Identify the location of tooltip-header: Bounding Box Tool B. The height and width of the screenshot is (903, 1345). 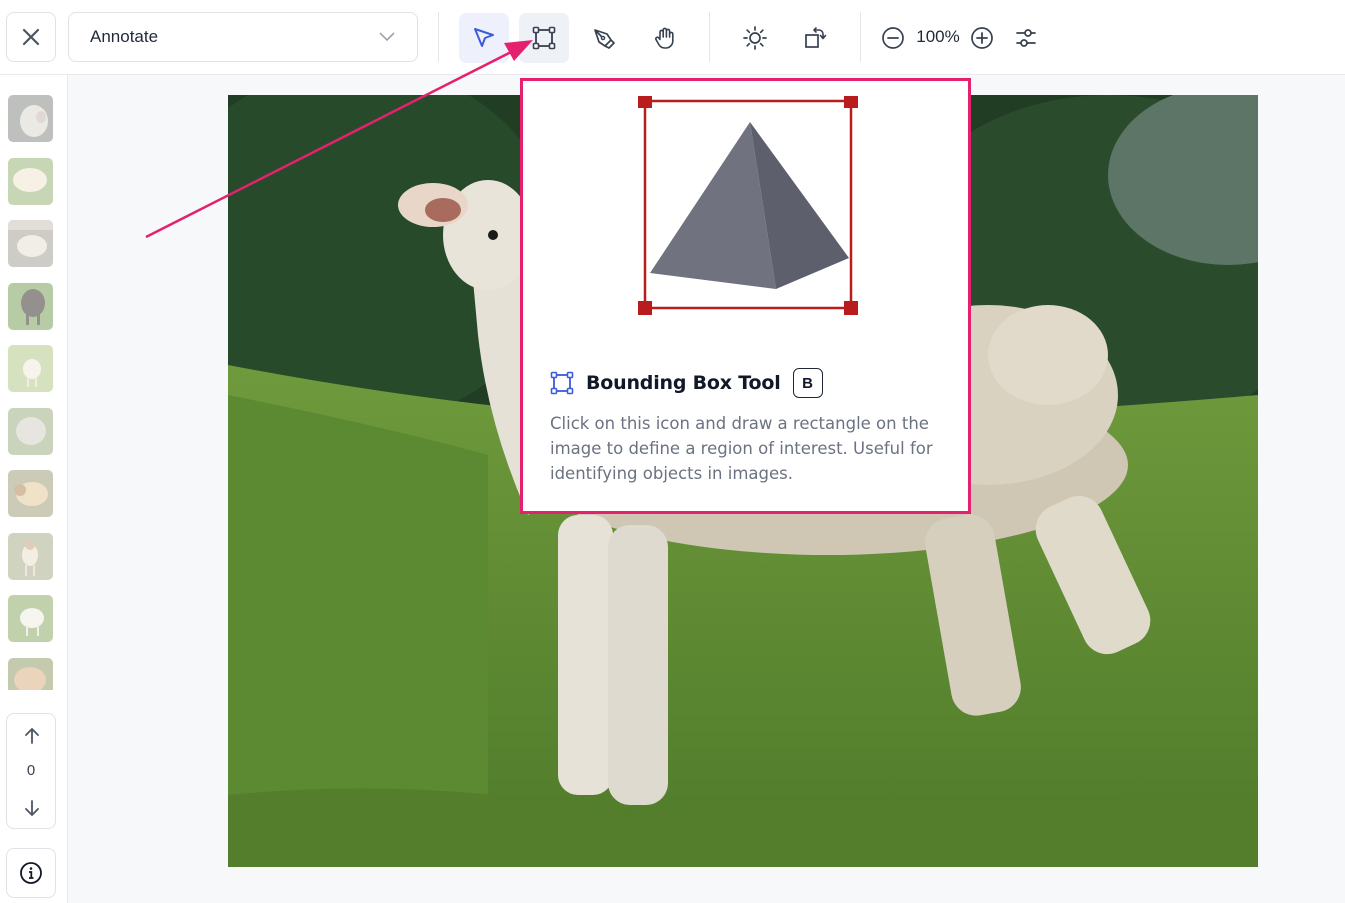
(686, 383).